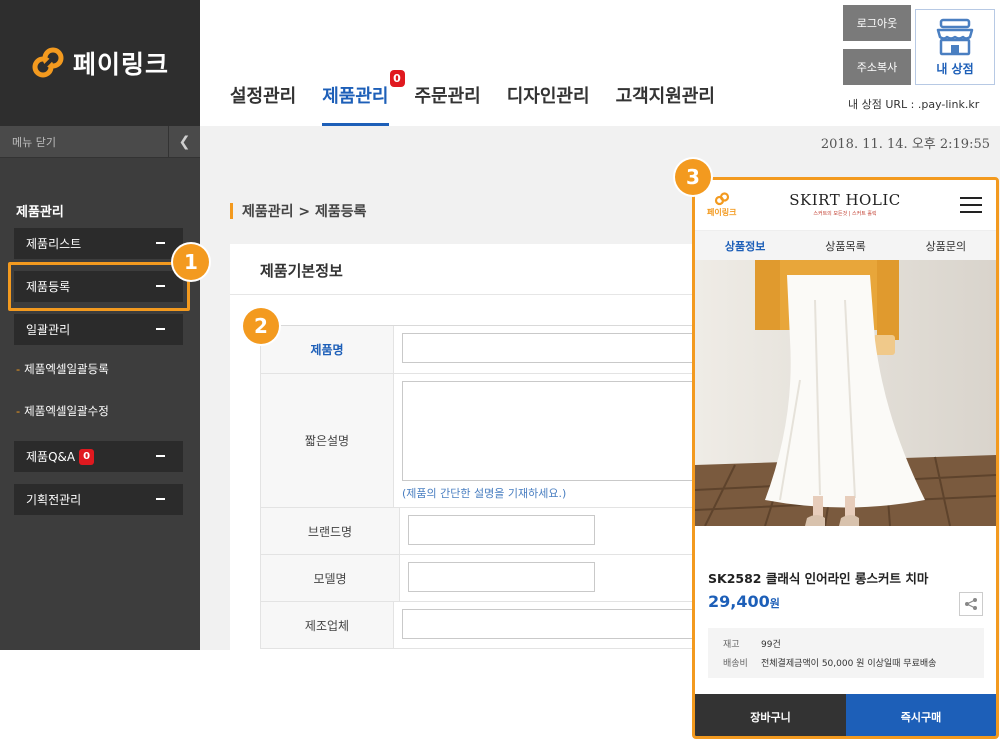 Image resolution: width=1000 pixels, height=740 pixels. I want to click on mobile-tab-product-info: 상품정보, so click(745, 245).